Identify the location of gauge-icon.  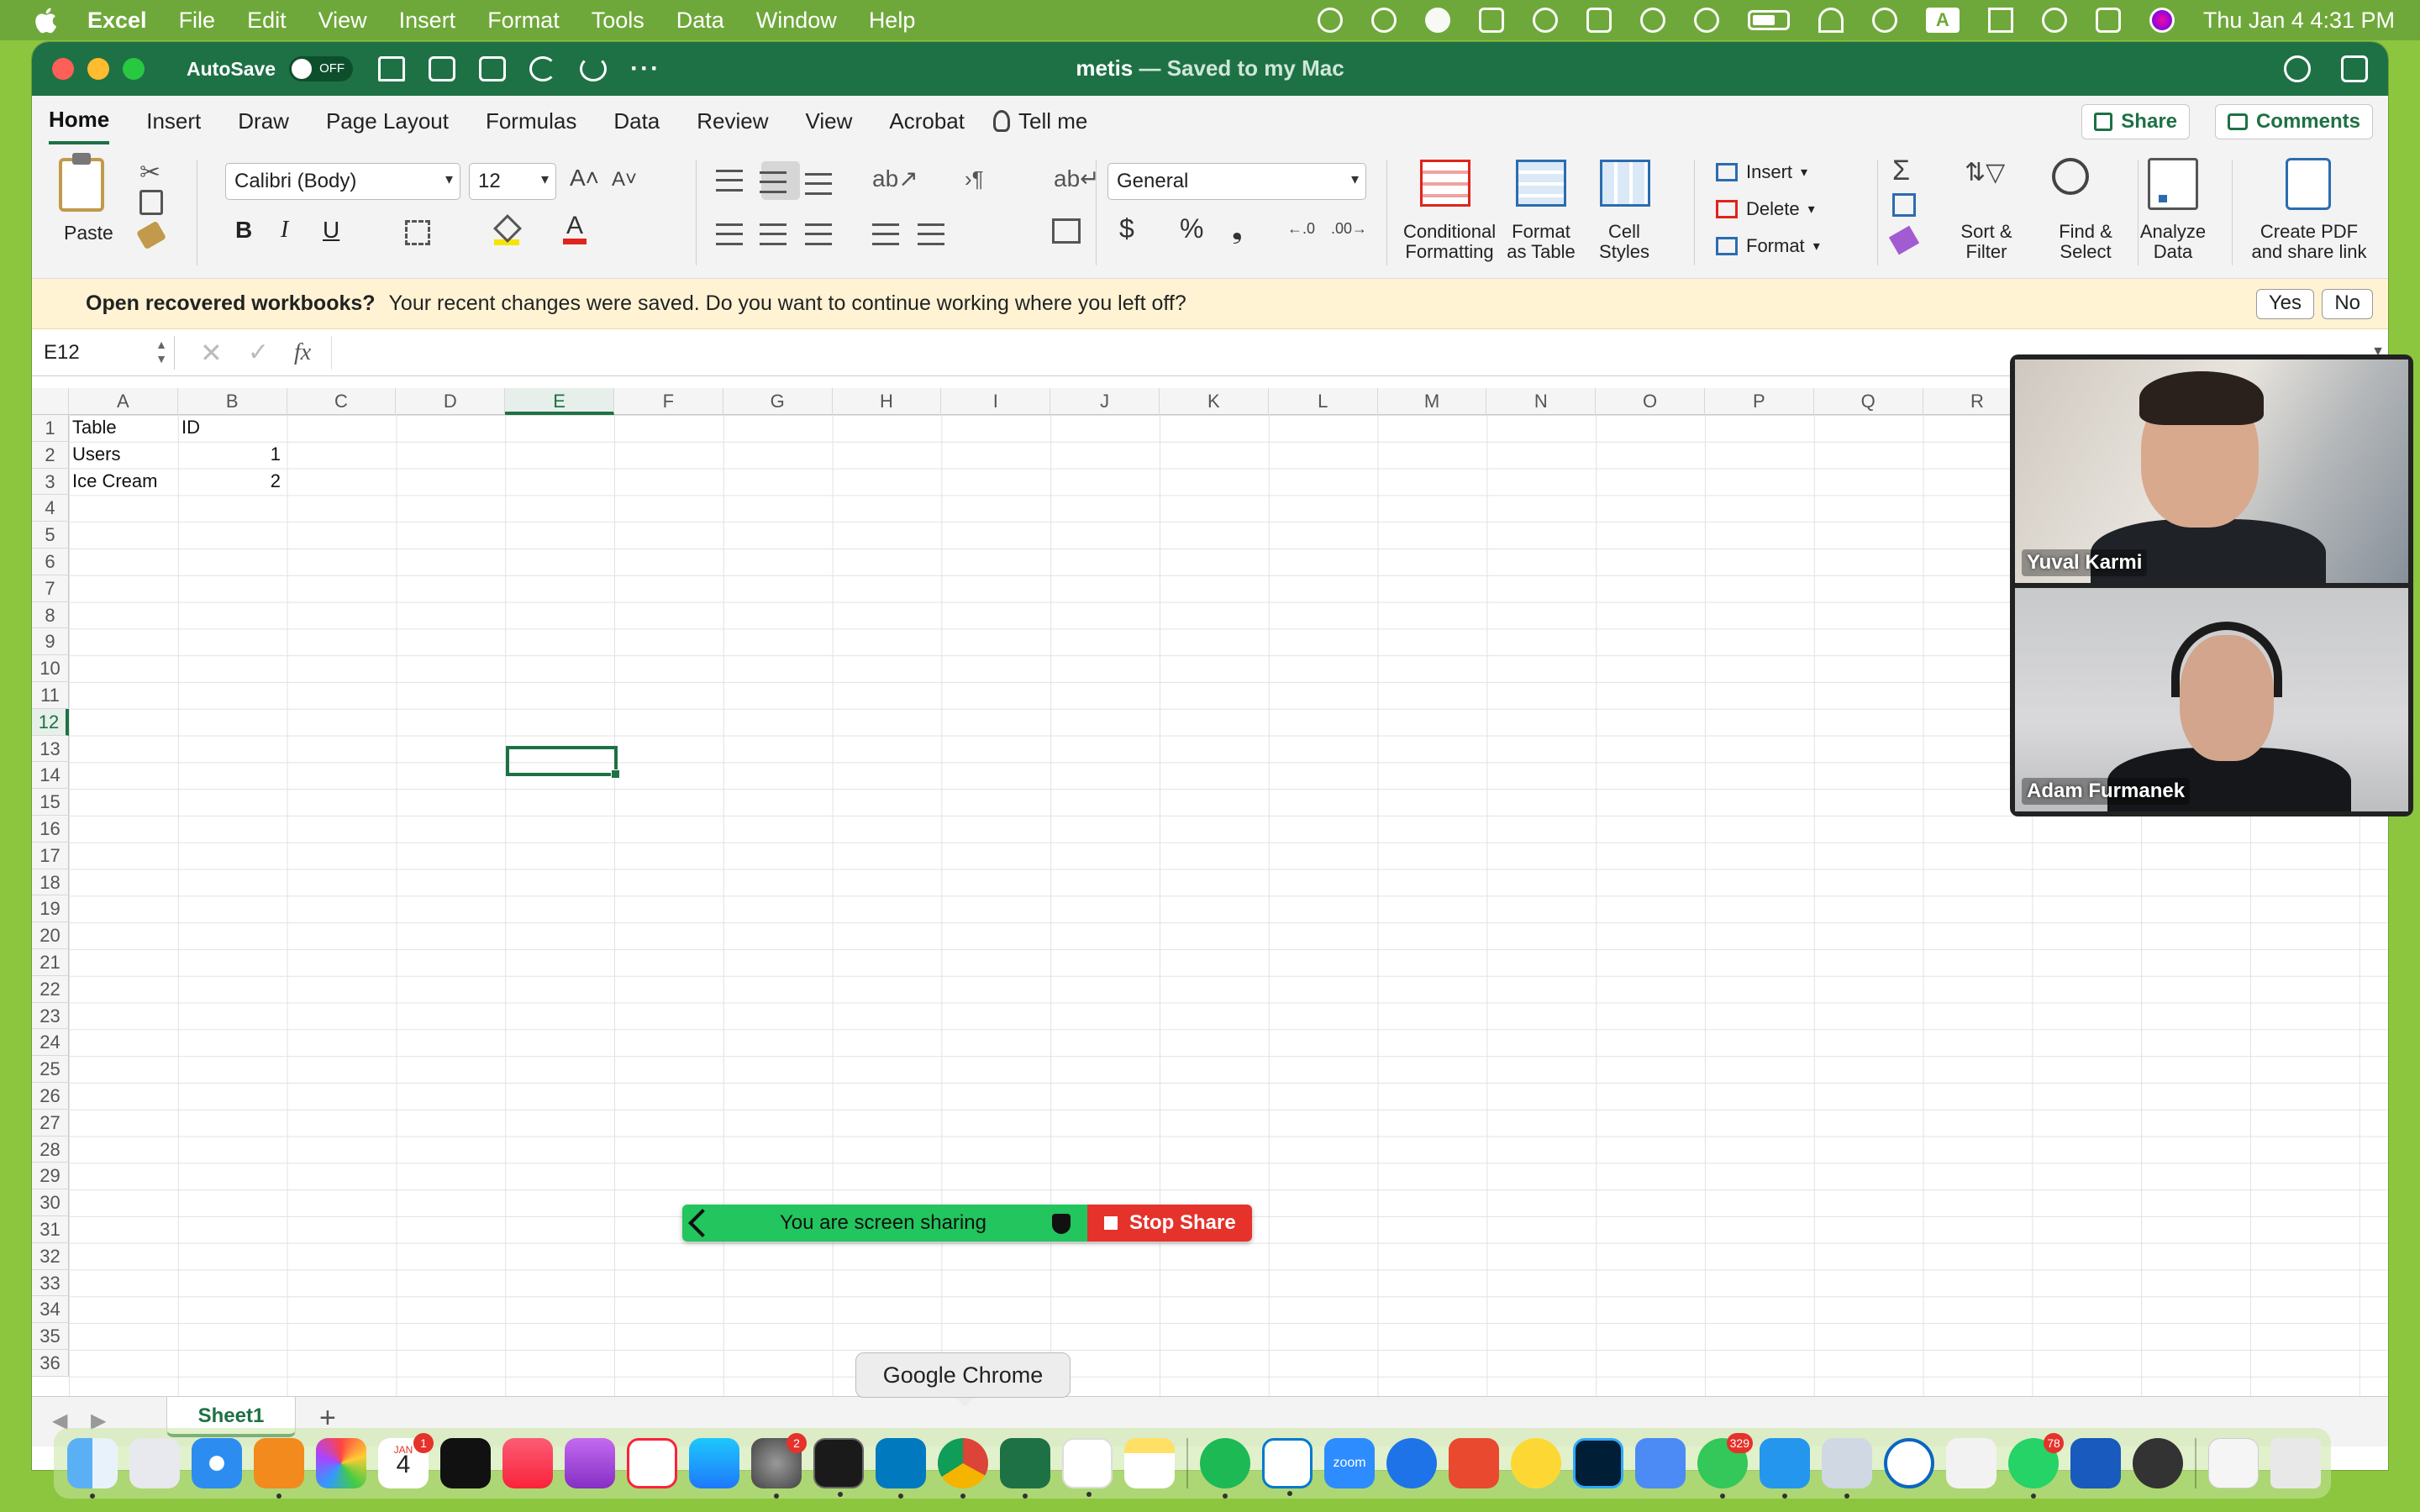
(1545, 20).